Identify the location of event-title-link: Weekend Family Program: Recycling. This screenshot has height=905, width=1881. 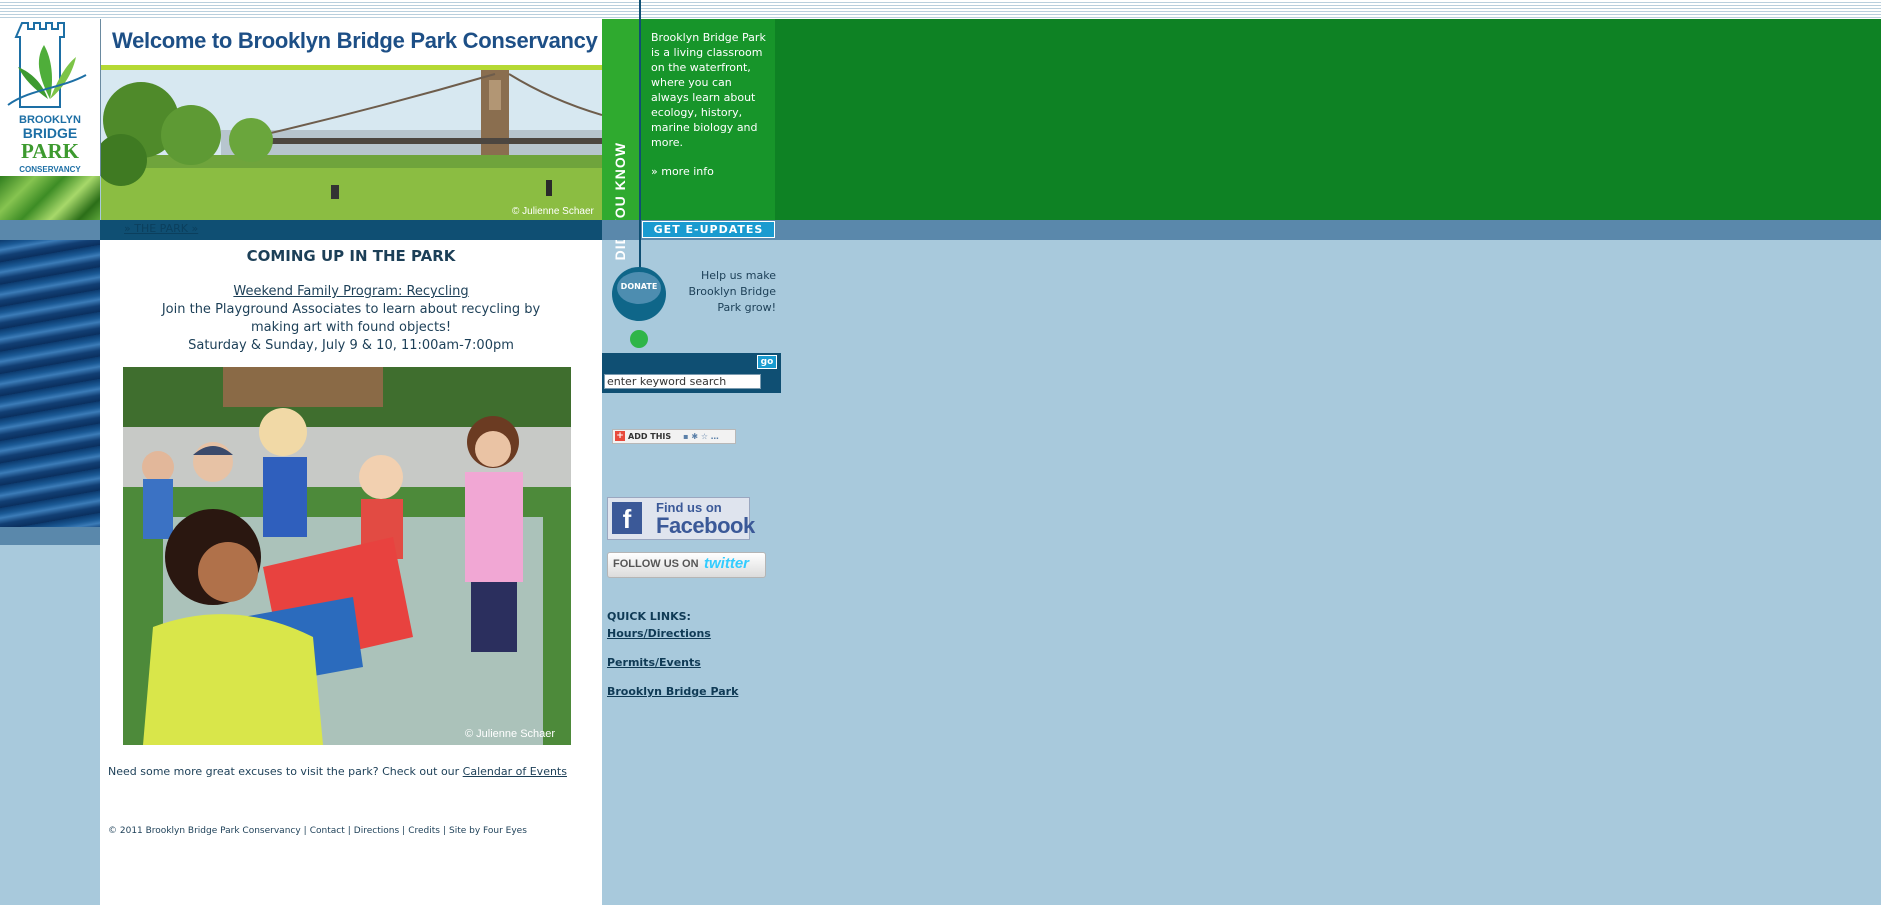
(350, 291).